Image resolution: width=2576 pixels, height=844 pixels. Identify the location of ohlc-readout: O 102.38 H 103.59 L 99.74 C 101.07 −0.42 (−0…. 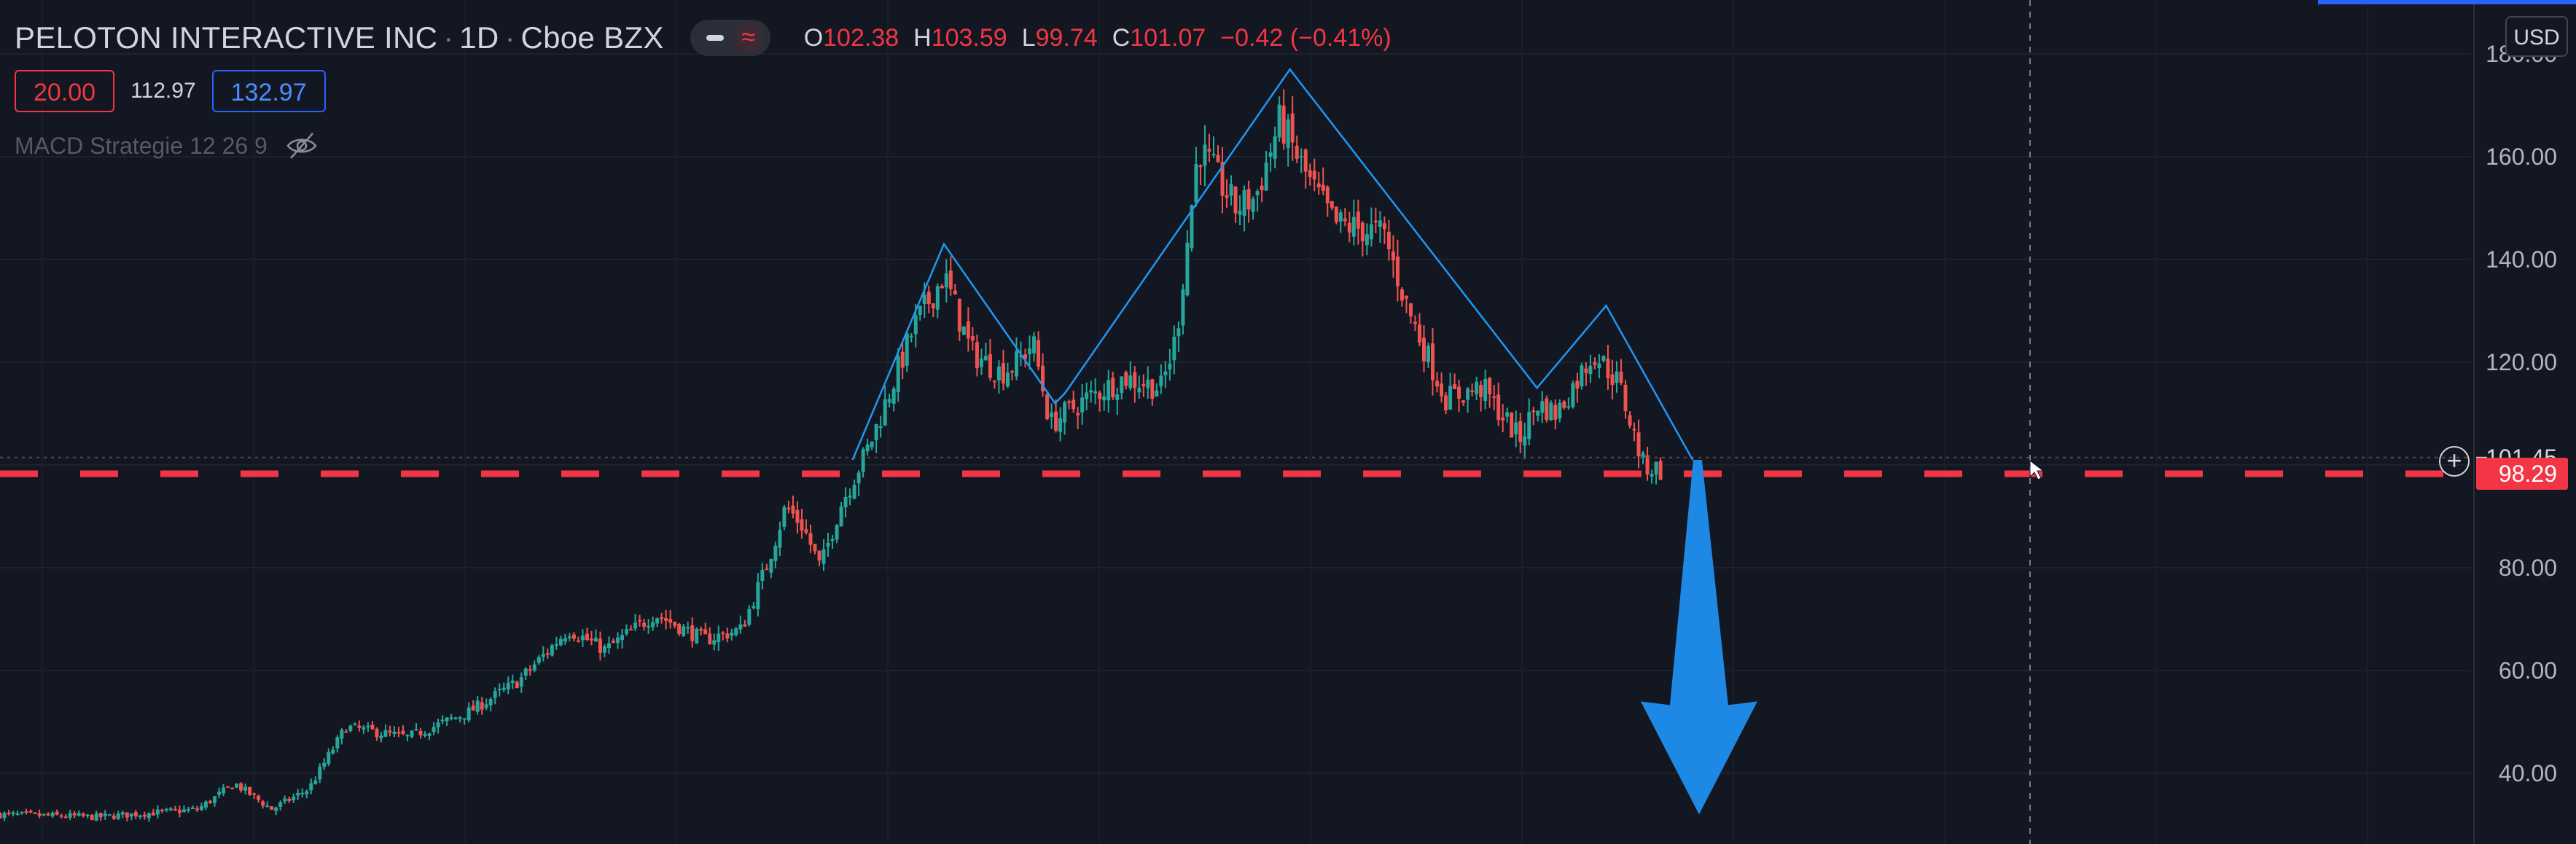
(1098, 38).